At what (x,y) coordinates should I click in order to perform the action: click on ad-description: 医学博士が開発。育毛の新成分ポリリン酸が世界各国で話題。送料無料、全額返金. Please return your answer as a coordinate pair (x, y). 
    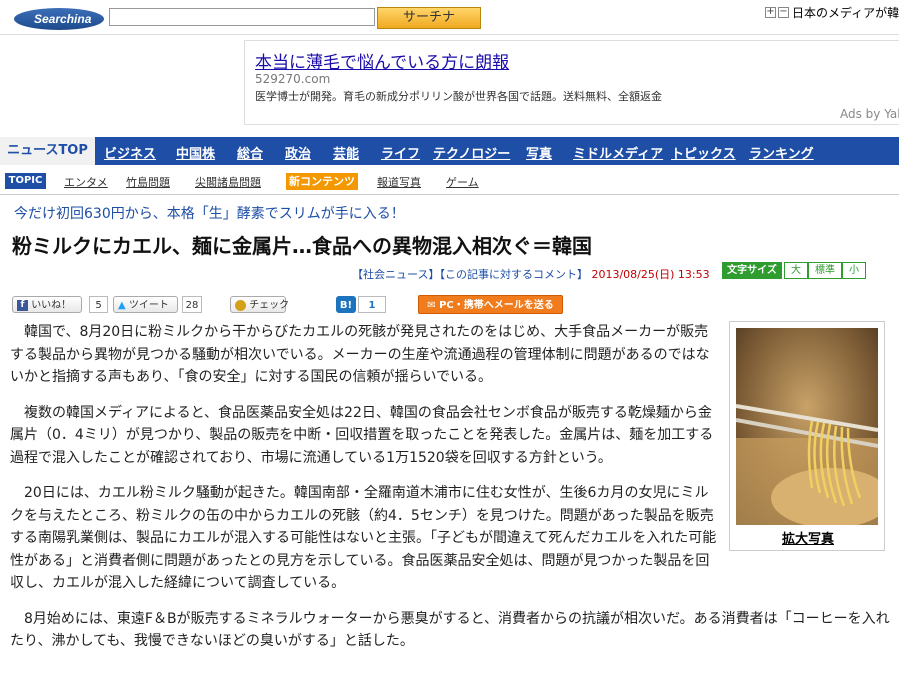
    Looking at the image, I should click on (458, 96).